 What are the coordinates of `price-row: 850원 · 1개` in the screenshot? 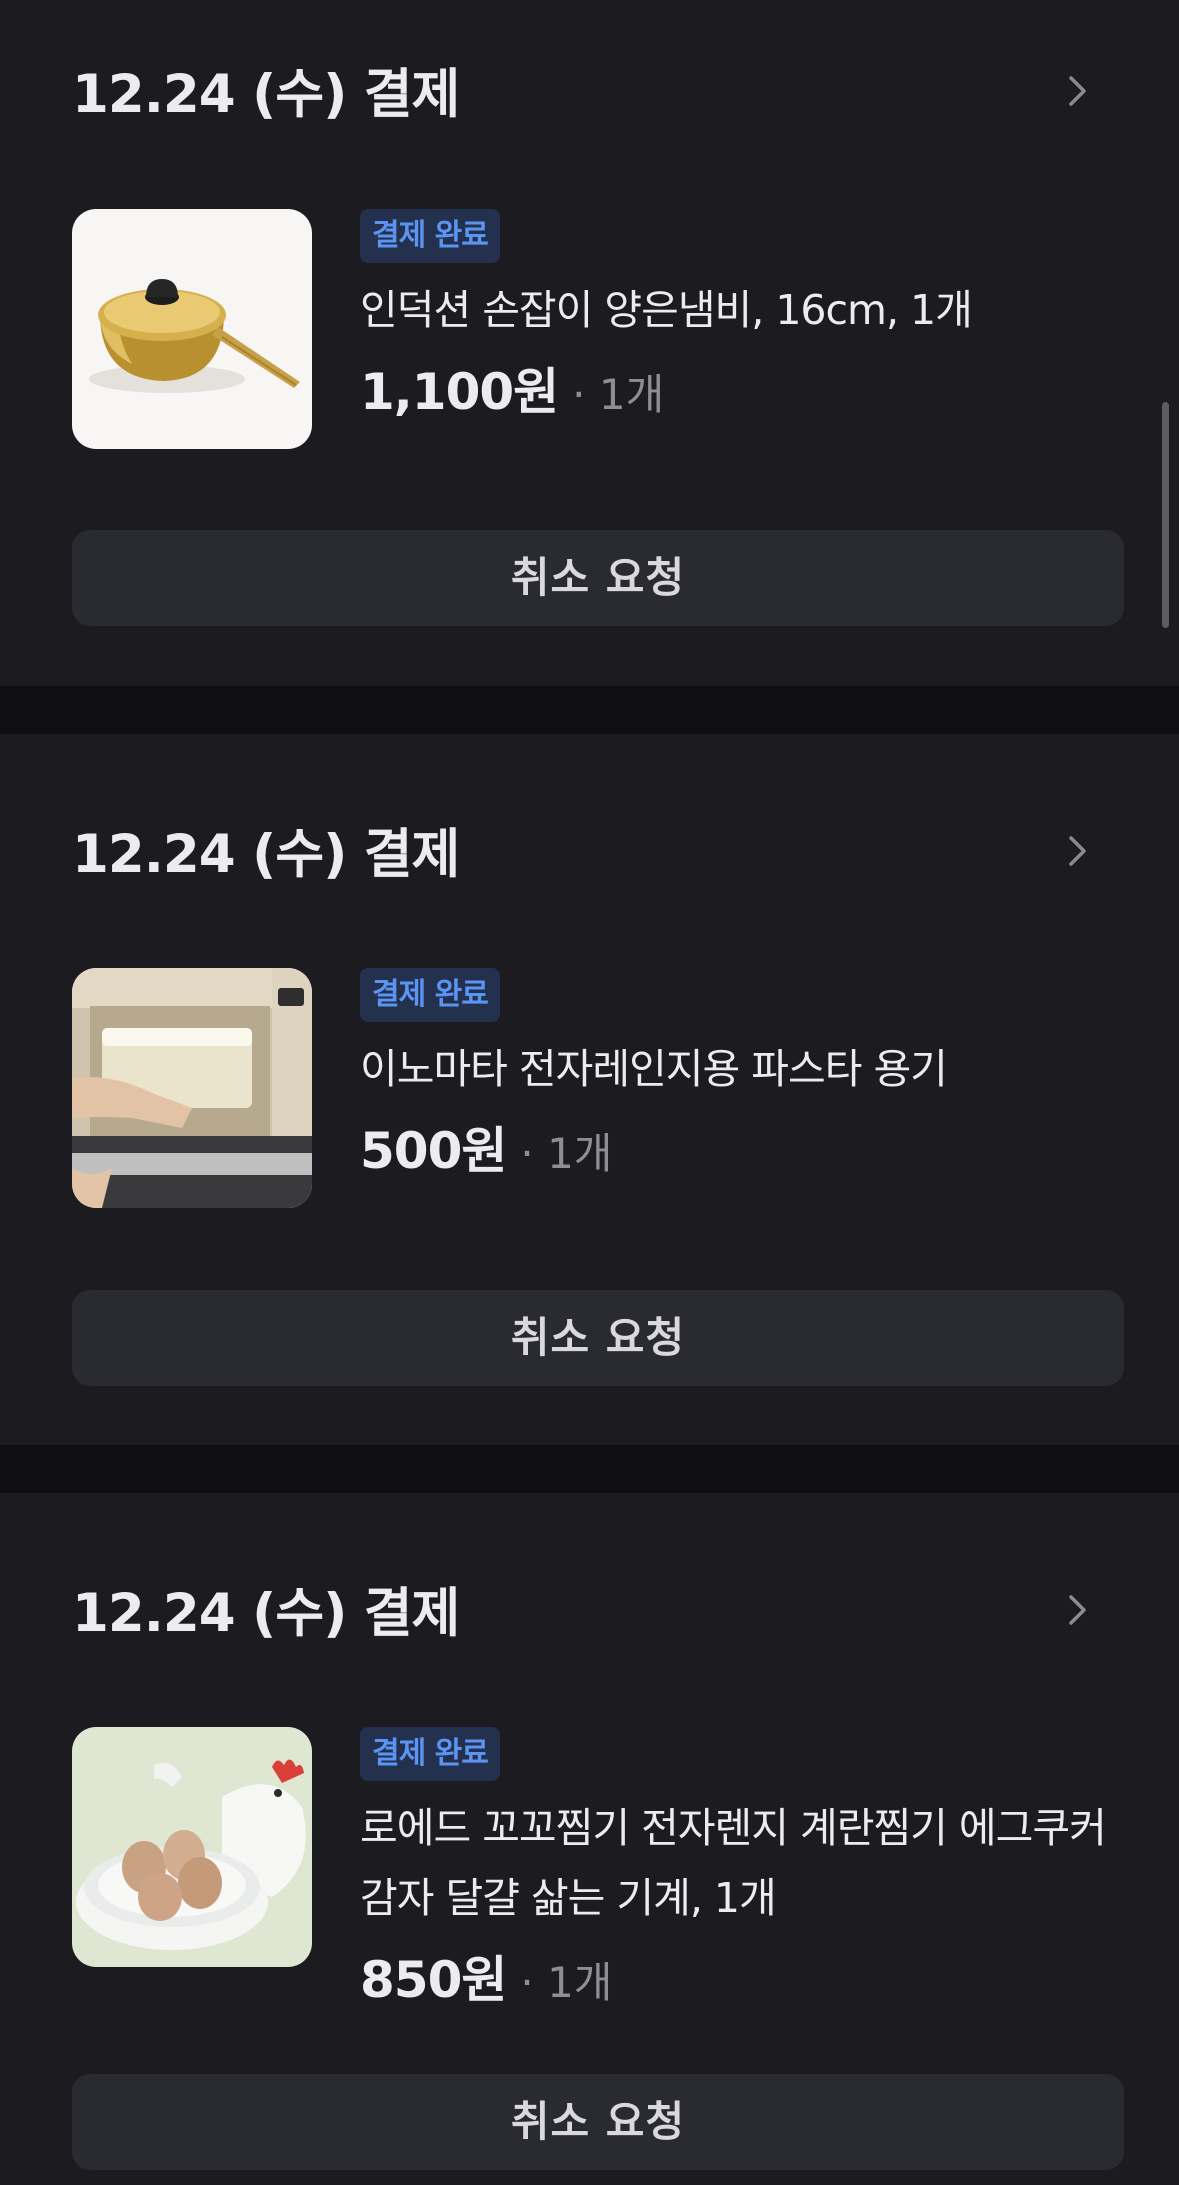 It's located at (749, 1980).